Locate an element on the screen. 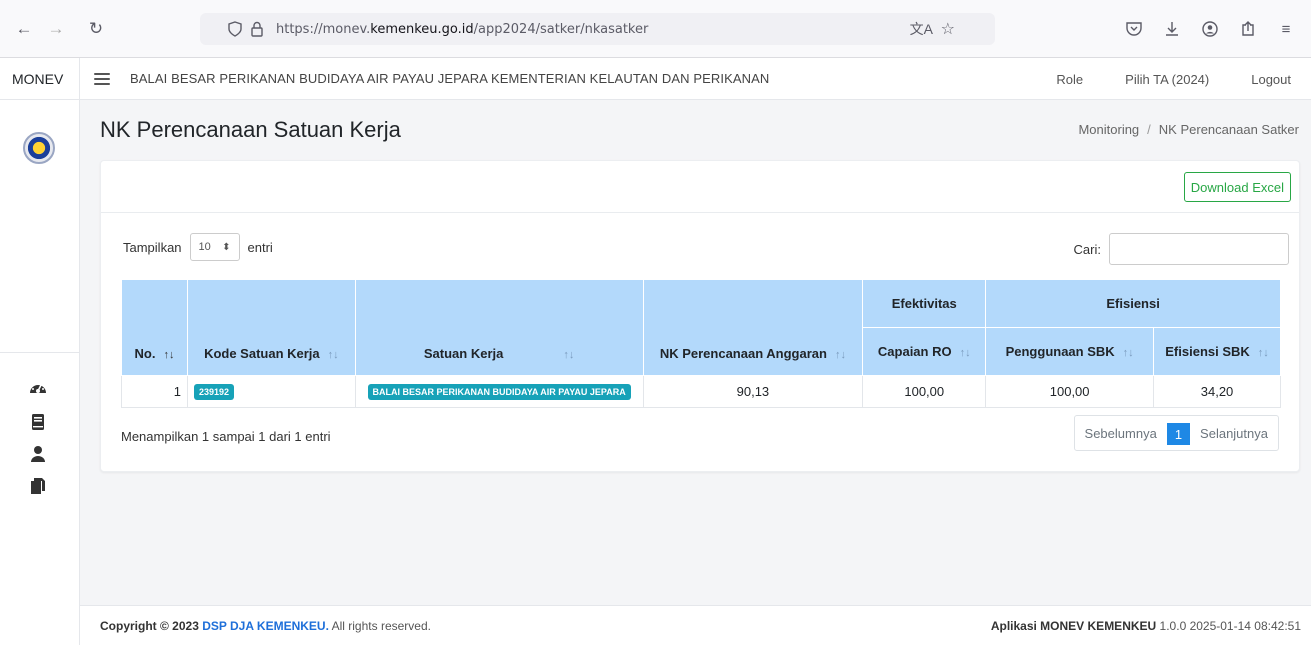 Image resolution: width=1311 pixels, height=645 pixels. pilih-ta-link: Pilih TA (2024) is located at coordinates (1167, 79).